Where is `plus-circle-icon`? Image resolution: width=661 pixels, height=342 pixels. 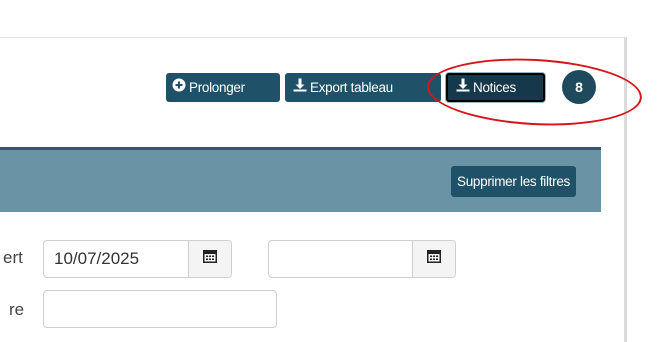 plus-circle-icon is located at coordinates (179, 87).